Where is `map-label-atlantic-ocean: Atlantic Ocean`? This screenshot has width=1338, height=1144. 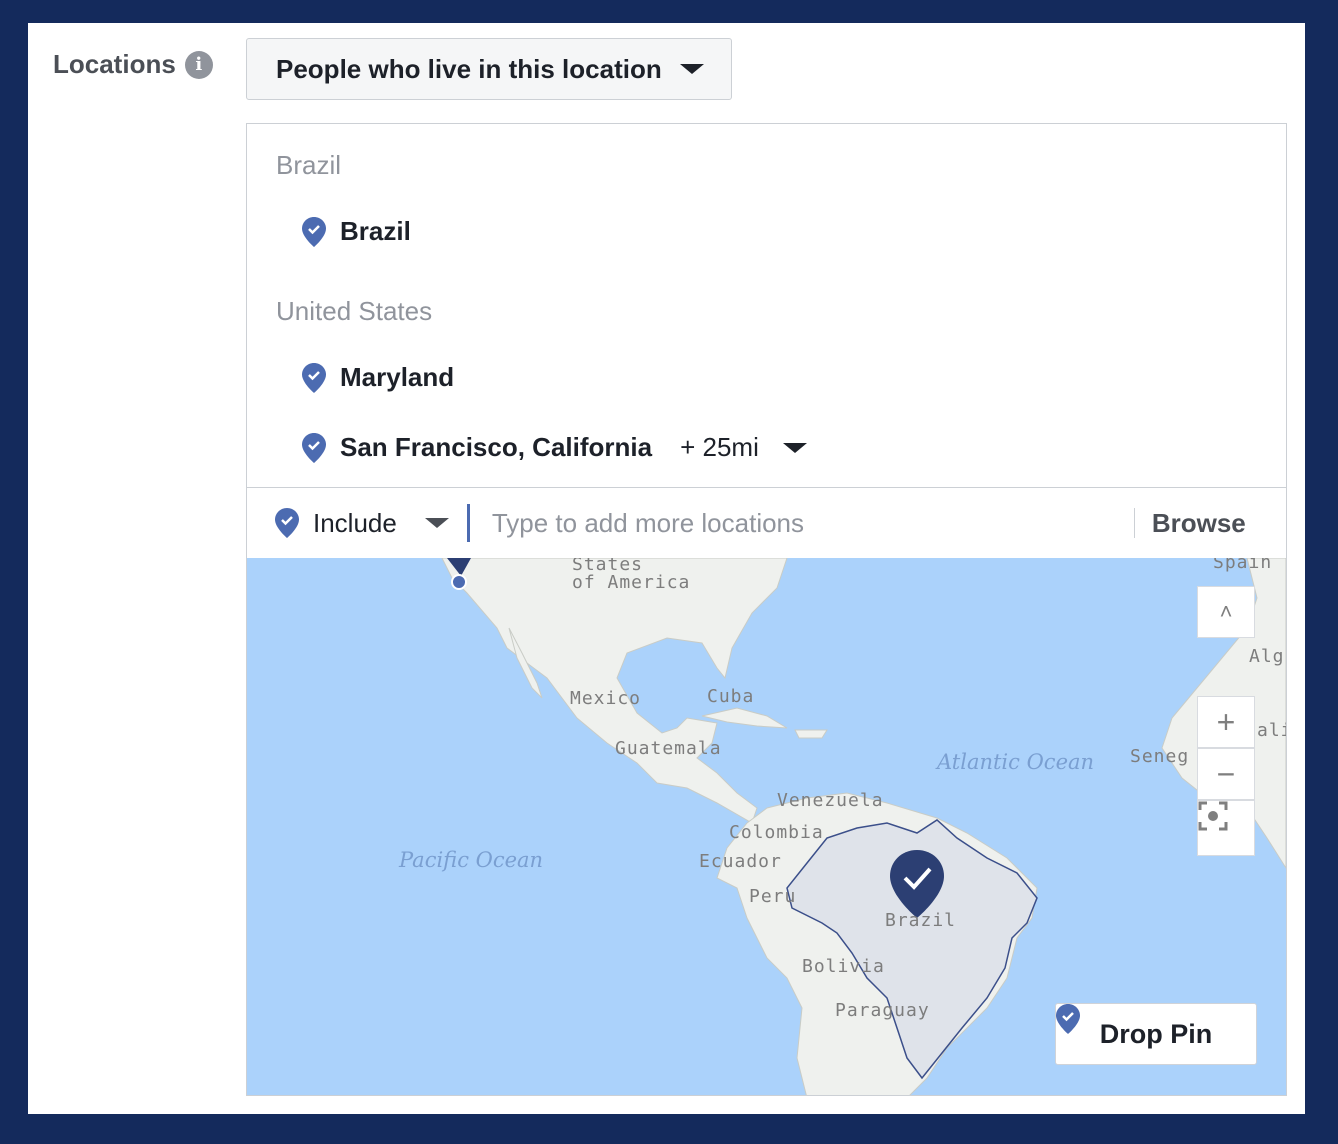 map-label-atlantic-ocean: Atlantic Ocean is located at coordinates (1016, 762).